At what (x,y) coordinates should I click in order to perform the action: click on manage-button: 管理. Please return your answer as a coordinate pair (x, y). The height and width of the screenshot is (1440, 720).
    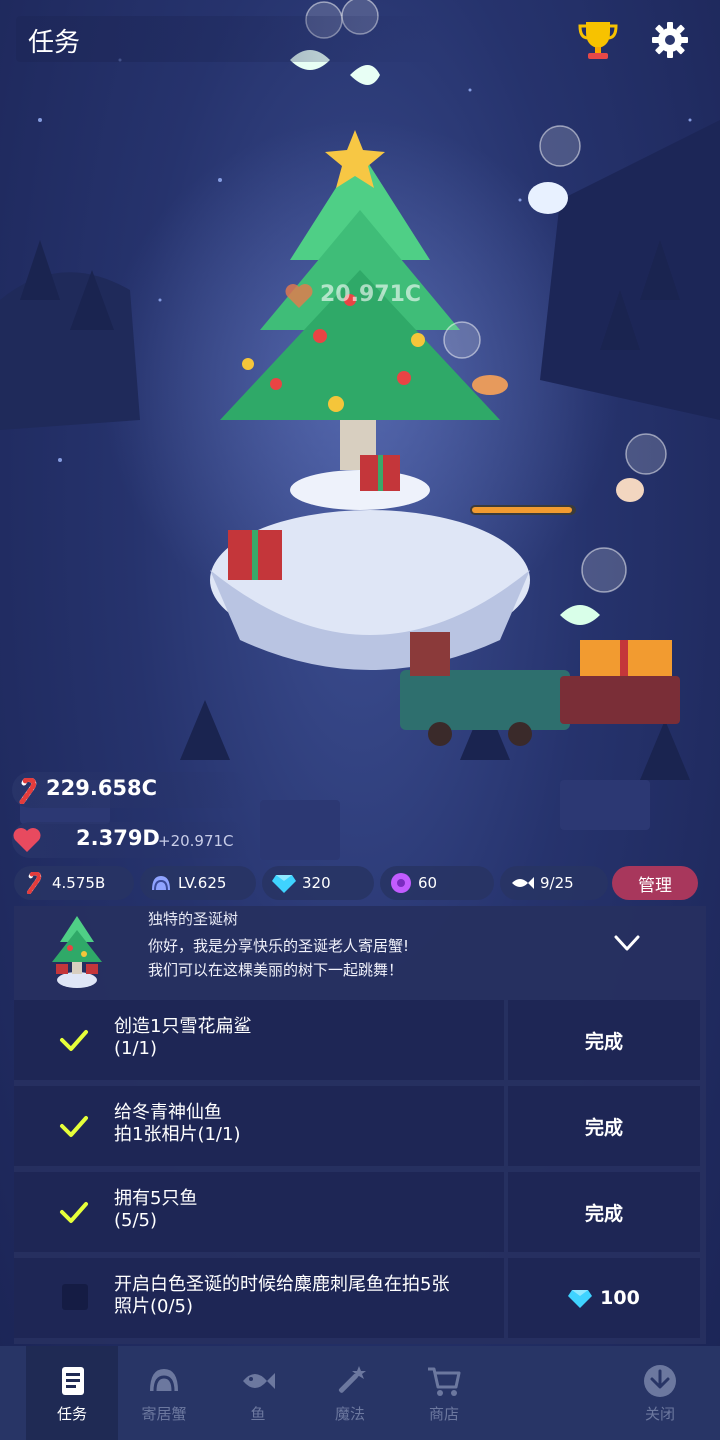
    Looking at the image, I should click on (655, 883).